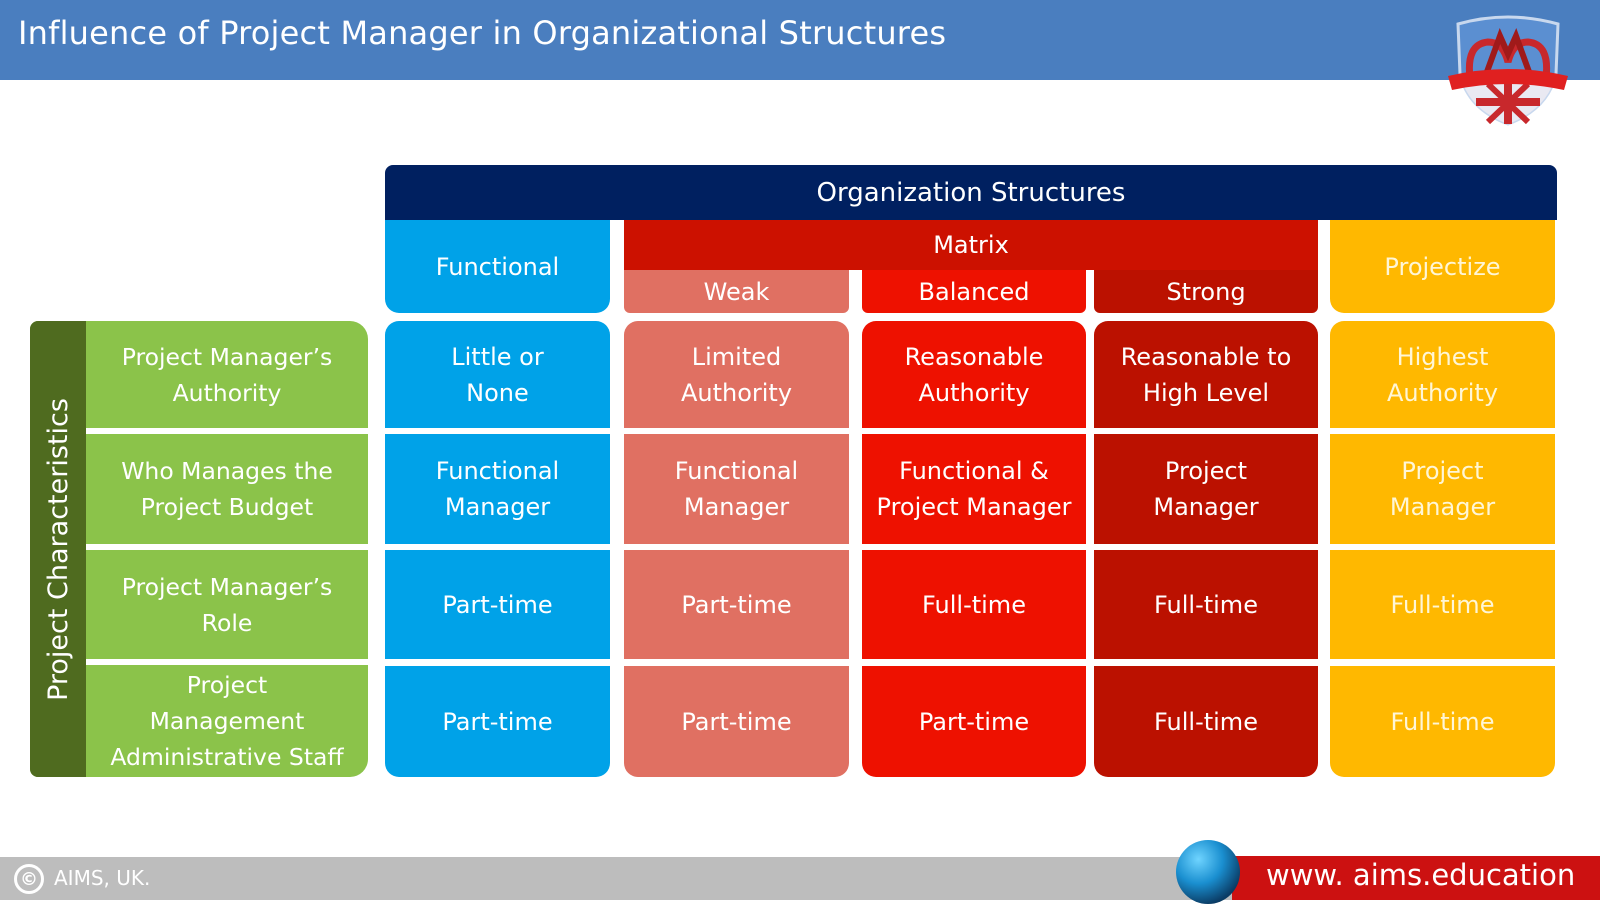 The image size is (1600, 904). I want to click on cell-budget-functional: Functional Manager, so click(497, 489).